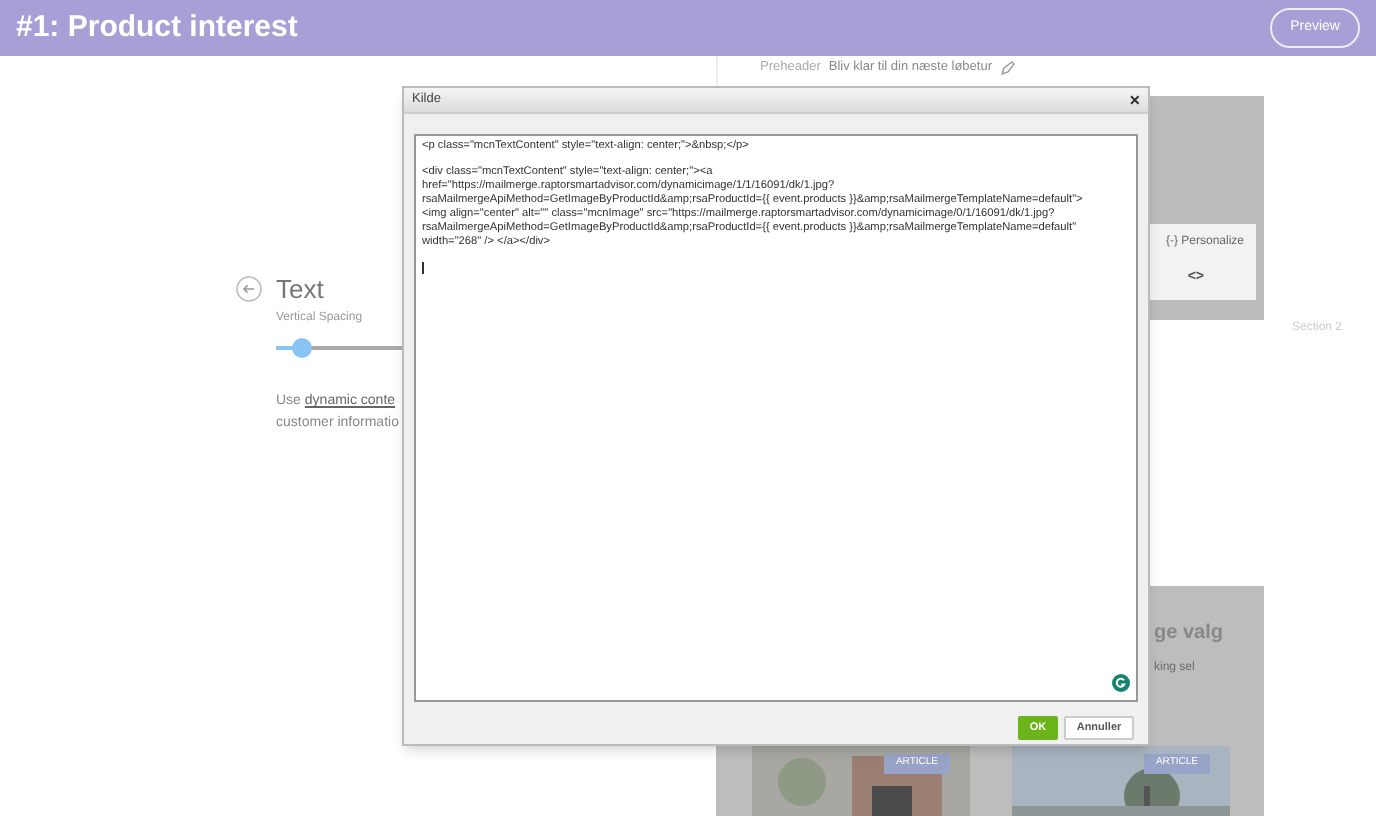 This screenshot has width=1376, height=816. What do you see at coordinates (300, 290) in the screenshot?
I see `panel-title: Text` at bounding box center [300, 290].